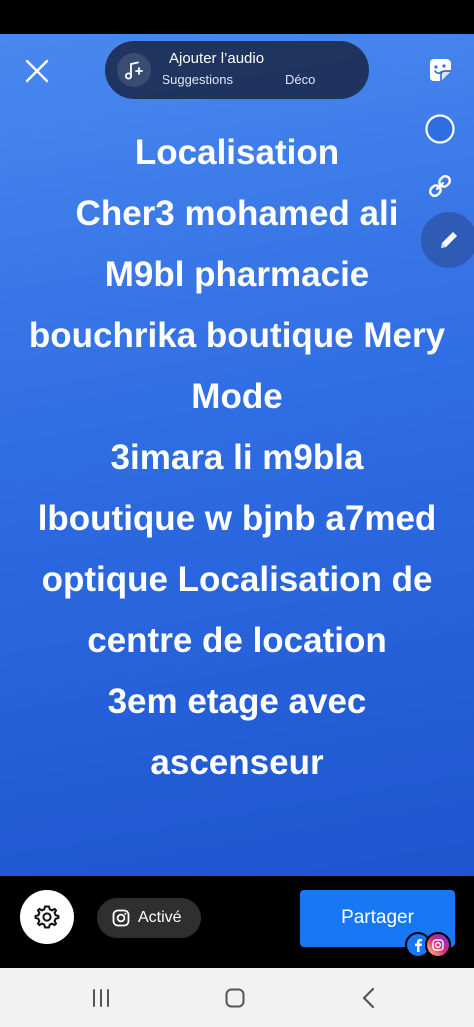 The height and width of the screenshot is (1027, 474). I want to click on recents-button, so click(101, 998).